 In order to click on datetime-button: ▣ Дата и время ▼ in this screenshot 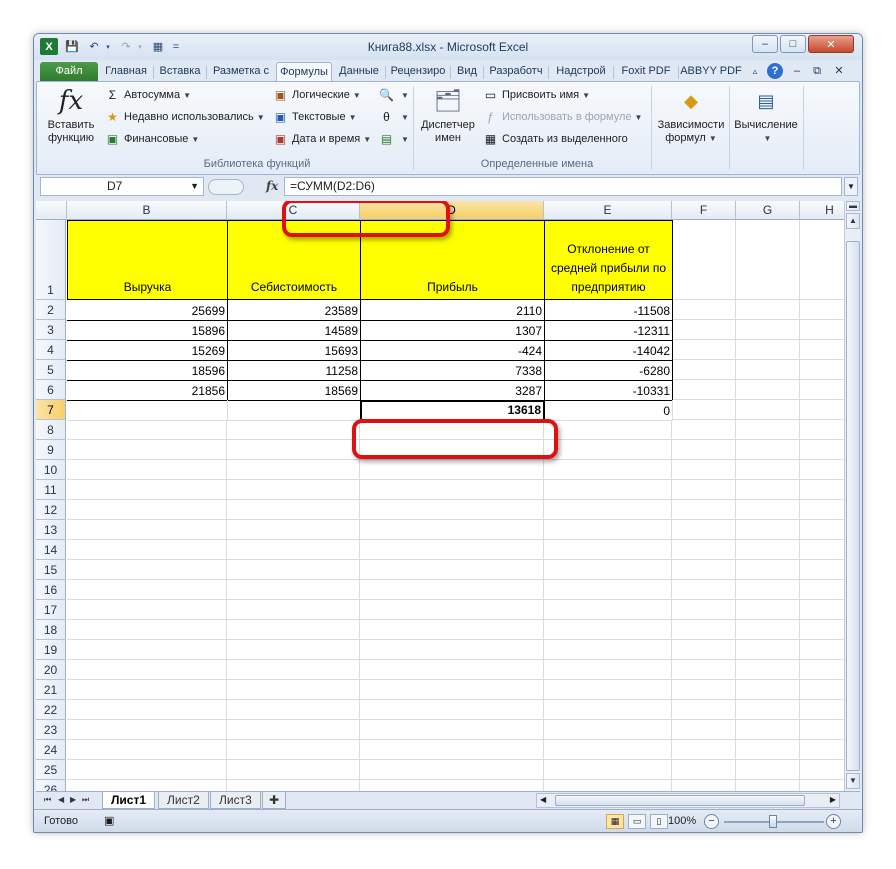, I will do `click(322, 139)`.